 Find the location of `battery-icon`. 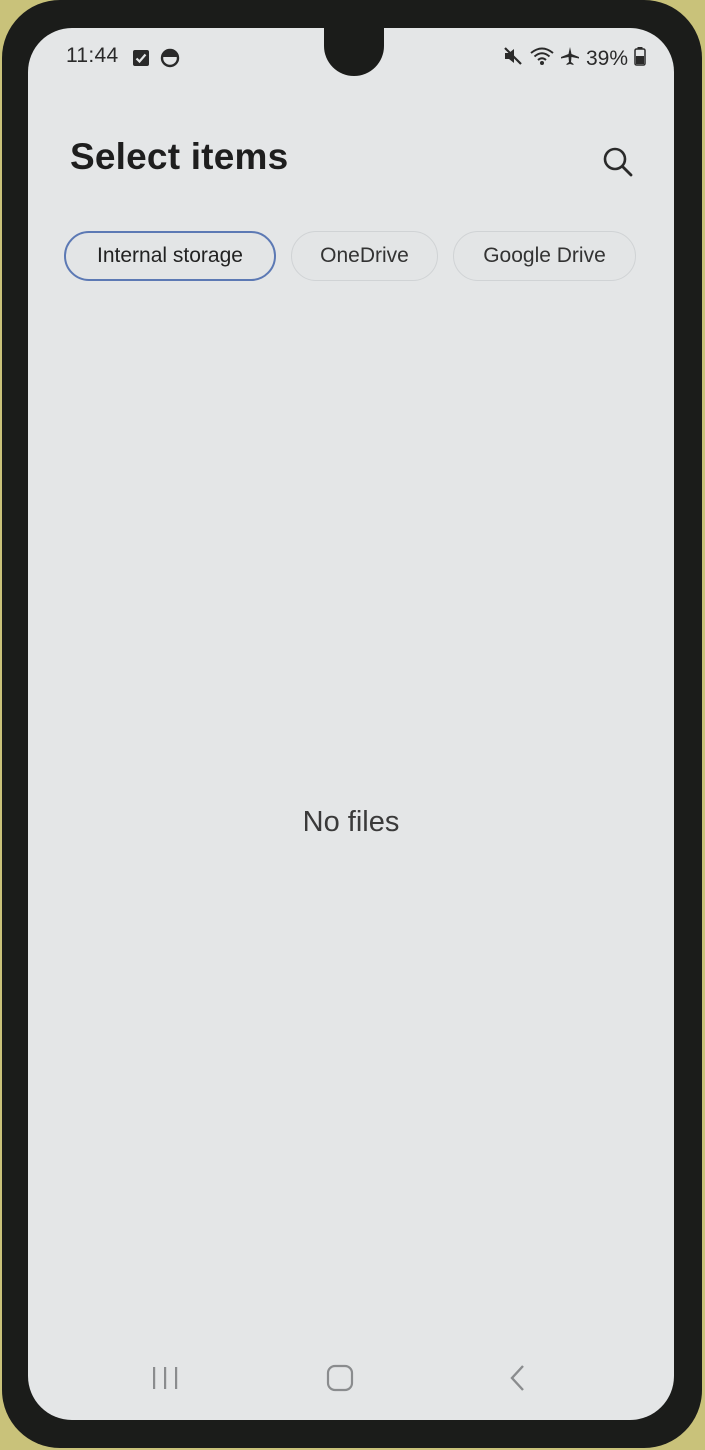

battery-icon is located at coordinates (640, 59).